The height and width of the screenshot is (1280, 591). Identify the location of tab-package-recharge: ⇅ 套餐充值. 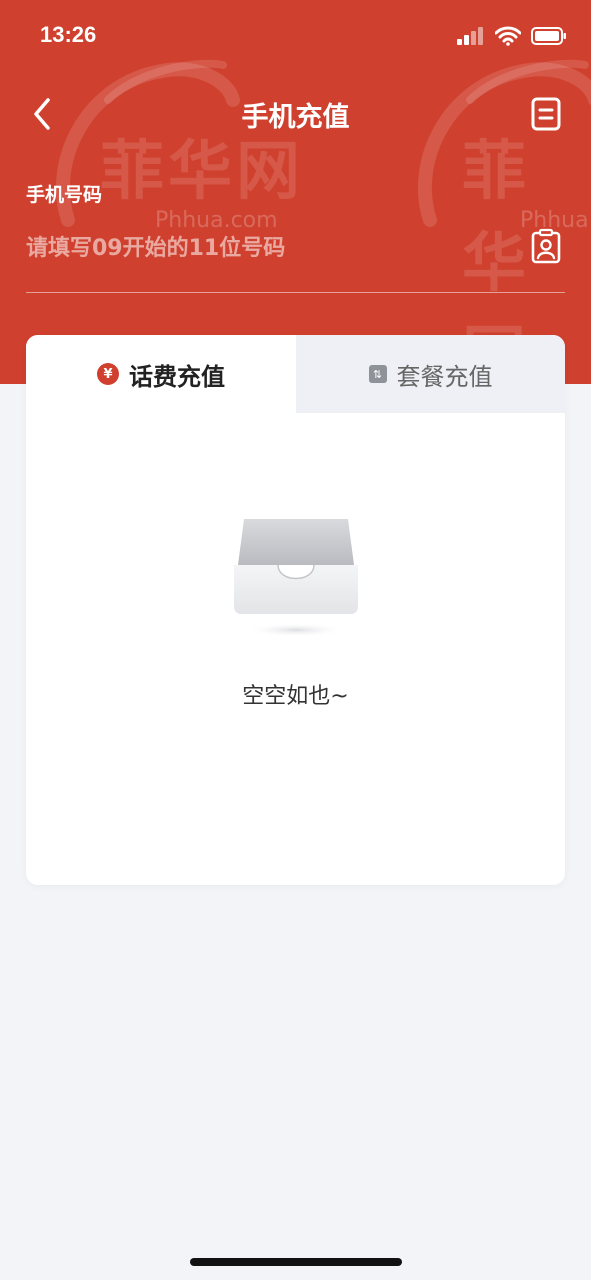
(430, 374).